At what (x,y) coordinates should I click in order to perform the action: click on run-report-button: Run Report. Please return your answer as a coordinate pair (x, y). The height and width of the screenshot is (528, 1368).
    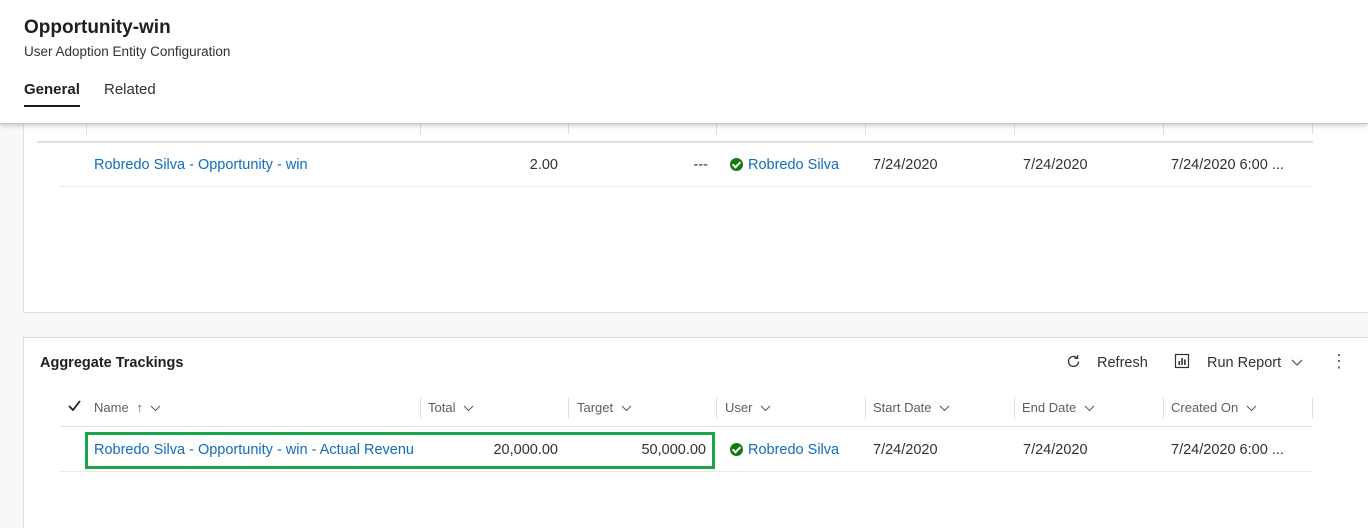
    Looking at the image, I should click on (1255, 363).